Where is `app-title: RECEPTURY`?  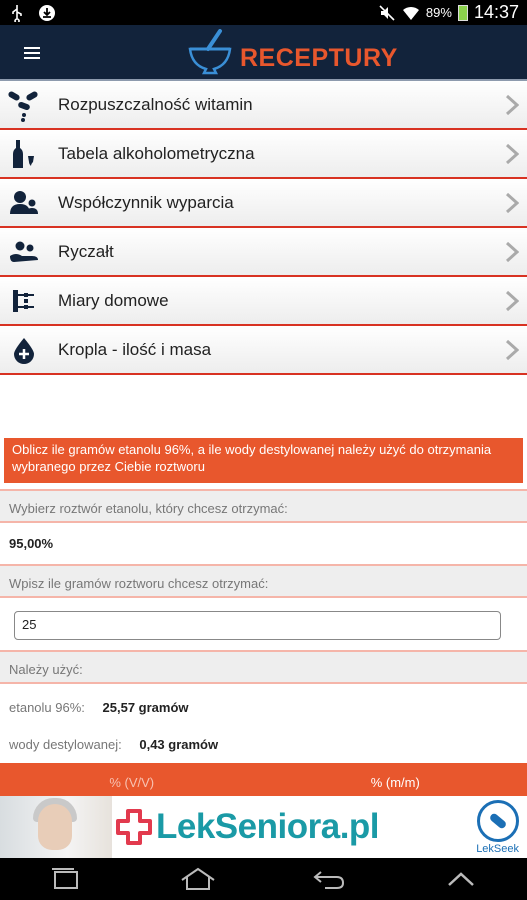 app-title: RECEPTURY is located at coordinates (319, 57).